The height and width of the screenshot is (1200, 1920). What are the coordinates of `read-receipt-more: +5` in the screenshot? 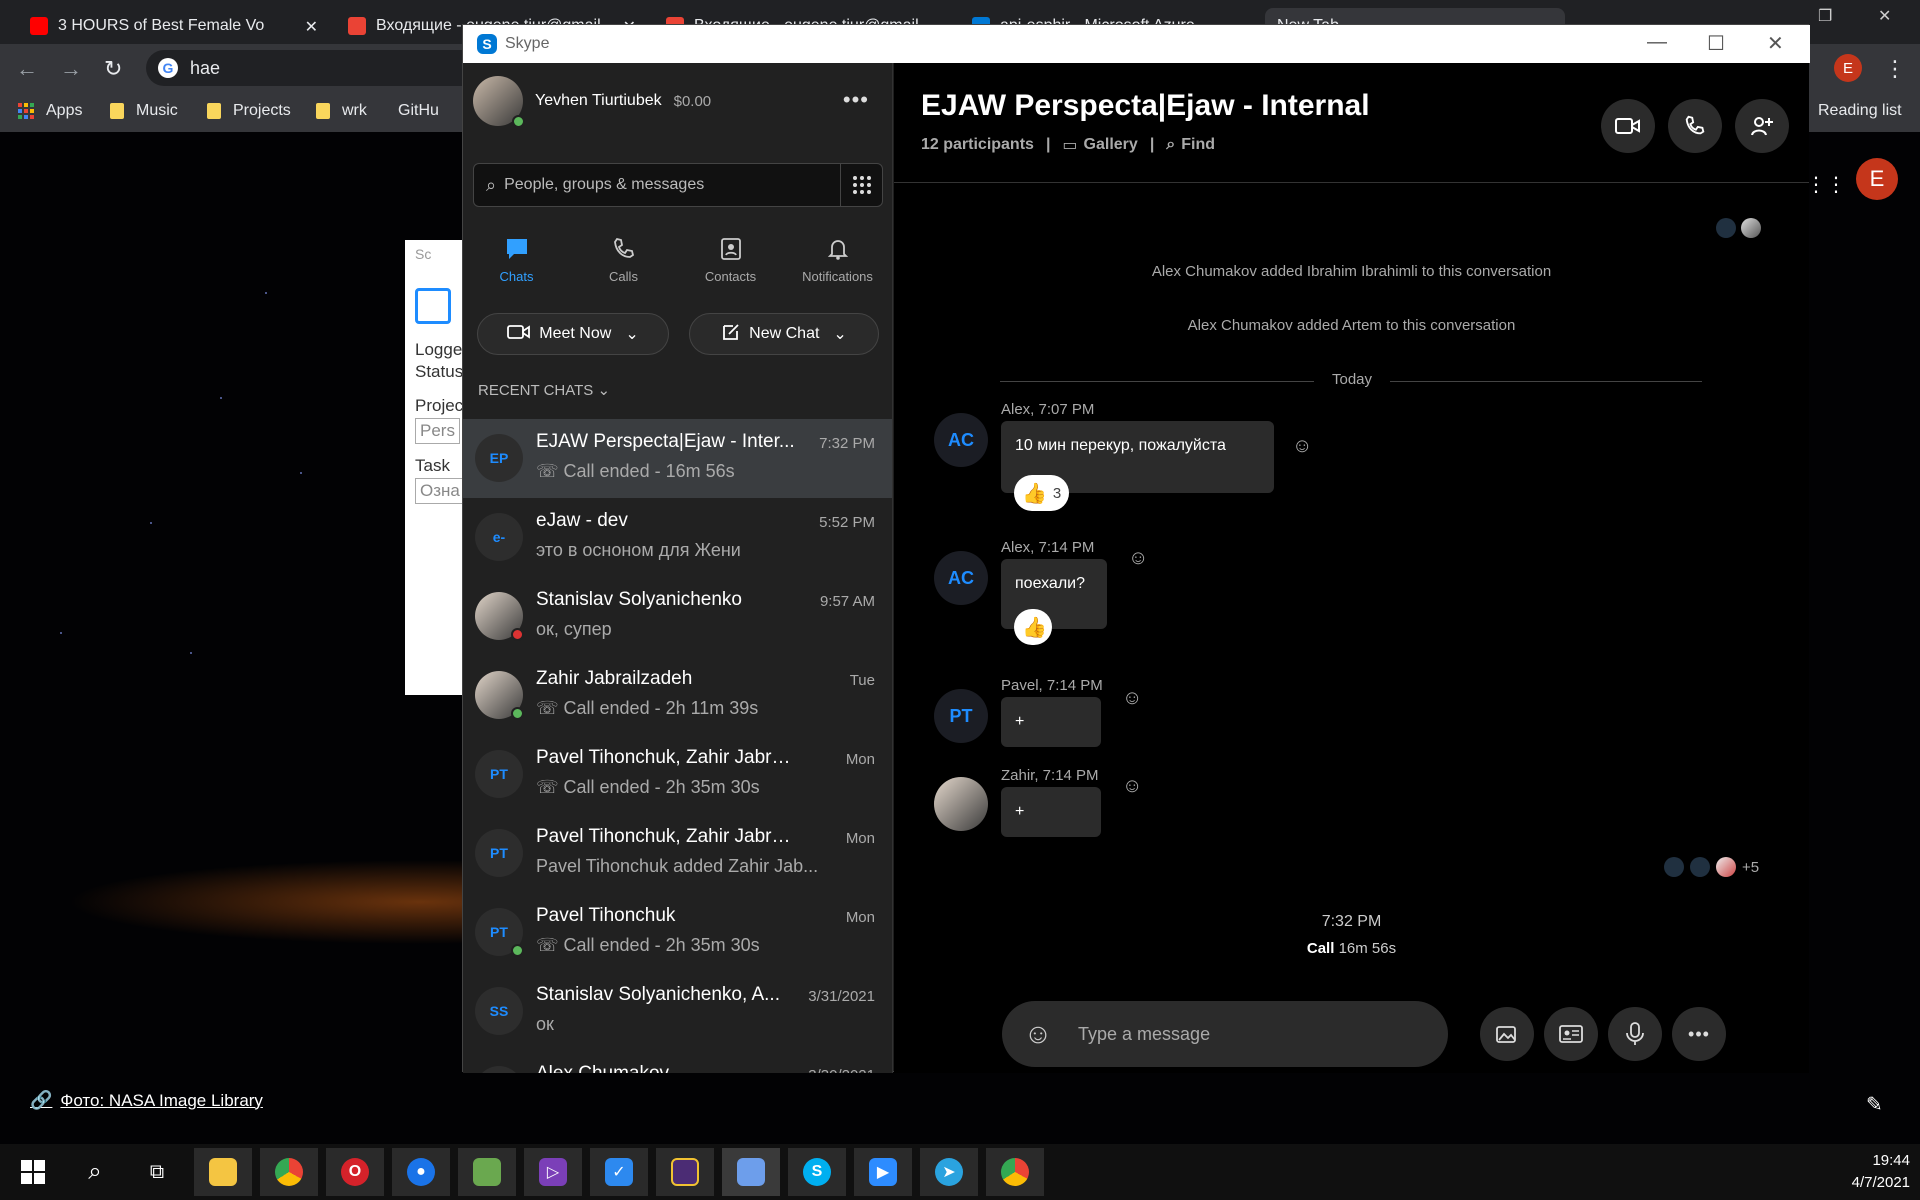 It's located at (1750, 867).